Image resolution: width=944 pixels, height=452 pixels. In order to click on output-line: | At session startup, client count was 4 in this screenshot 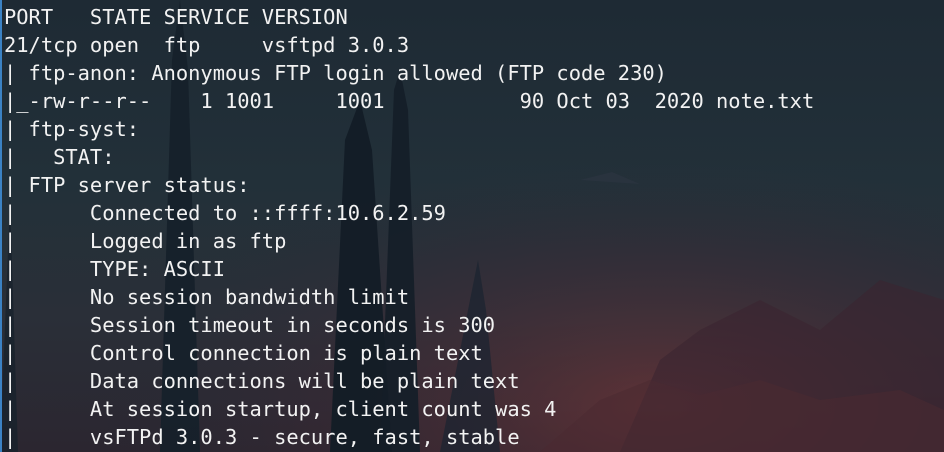, I will do `click(280, 409)`.